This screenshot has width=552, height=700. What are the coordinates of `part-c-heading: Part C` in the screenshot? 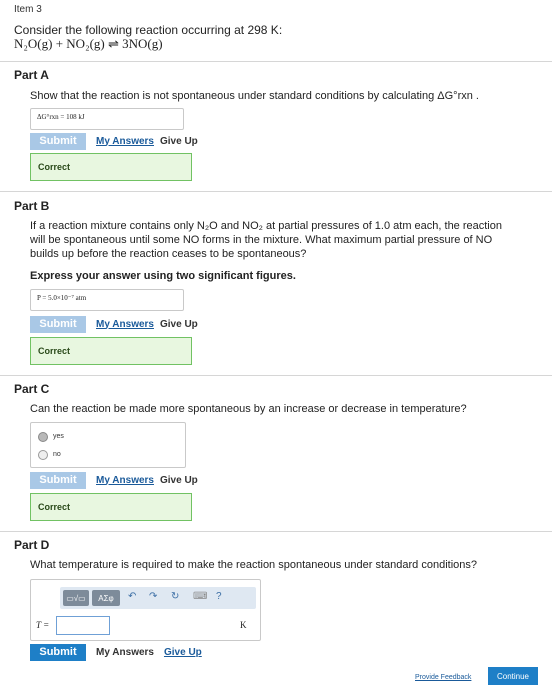 It's located at (31, 389).